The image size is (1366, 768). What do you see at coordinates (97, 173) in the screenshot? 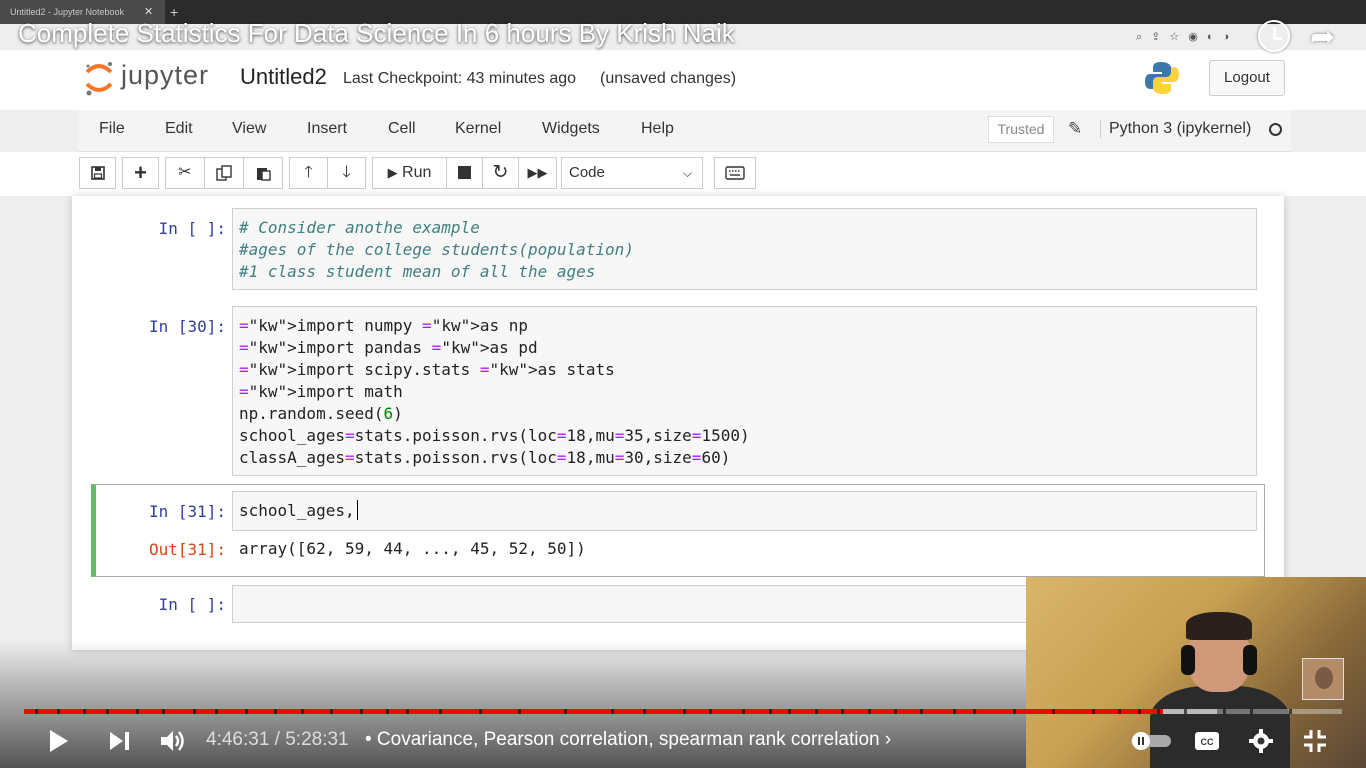
I see `save-button` at bounding box center [97, 173].